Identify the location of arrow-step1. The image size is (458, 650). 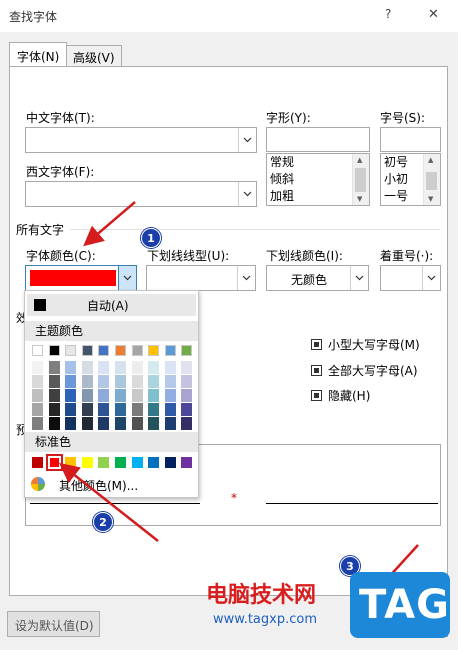
(109, 224).